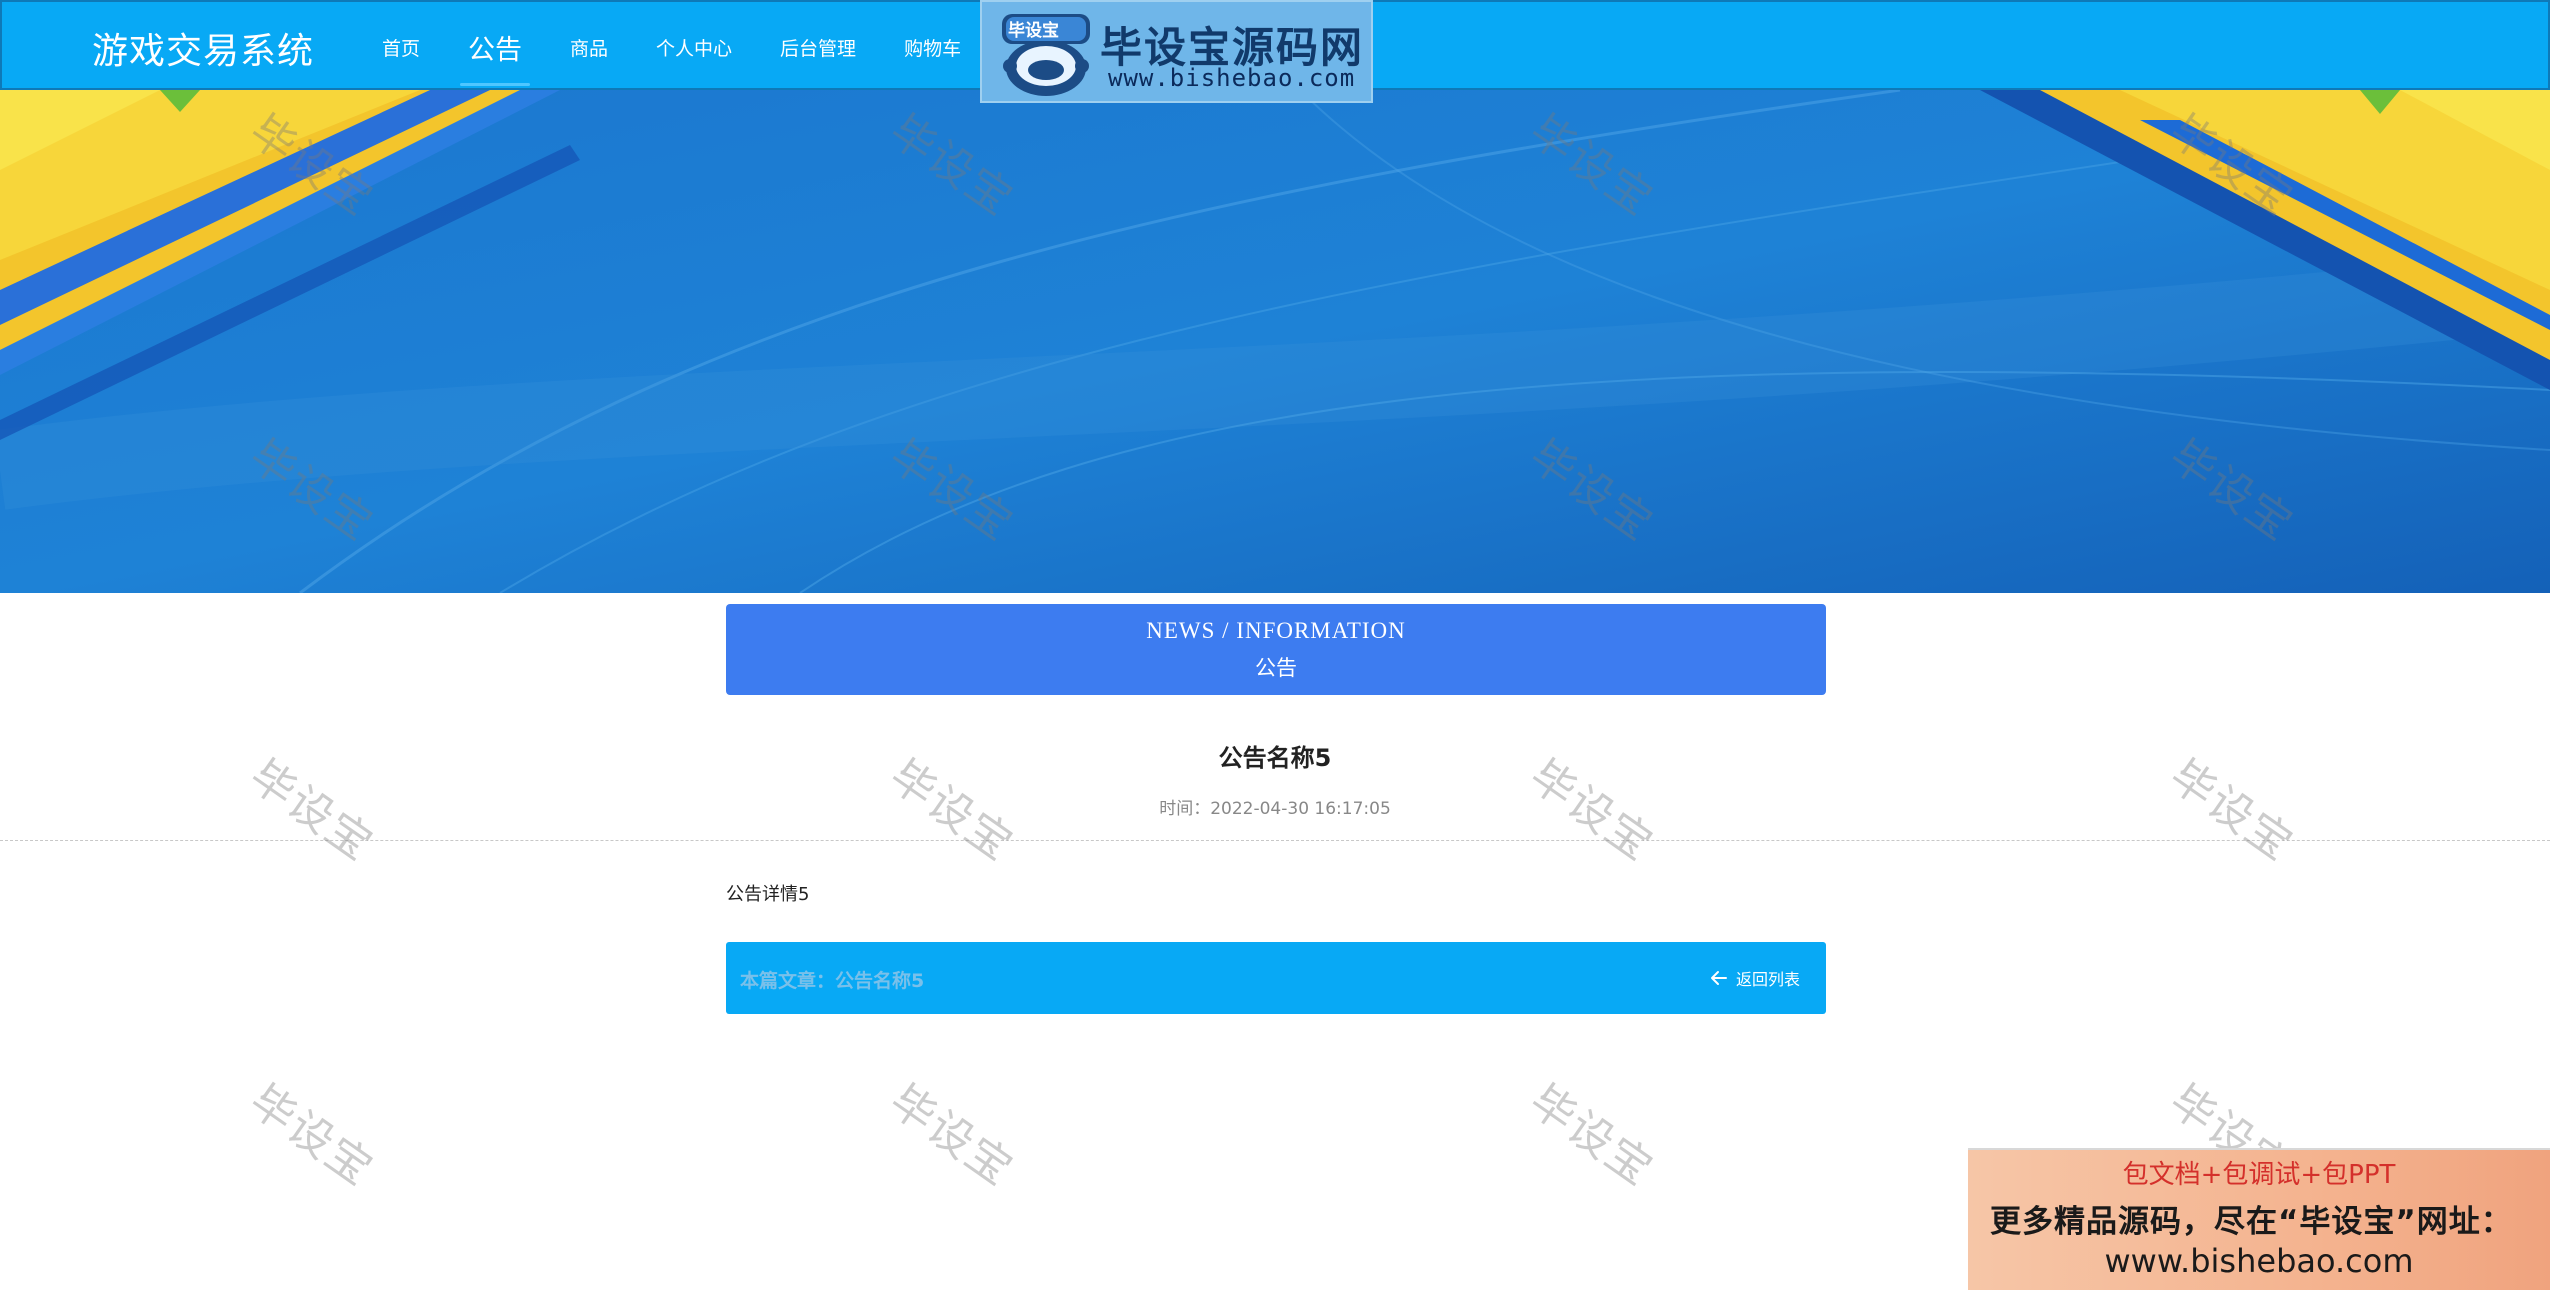 The width and height of the screenshot is (2550, 1290). Describe the element at coordinates (1767, 979) in the screenshot. I see `back-to-list-label: 返回列表` at that location.